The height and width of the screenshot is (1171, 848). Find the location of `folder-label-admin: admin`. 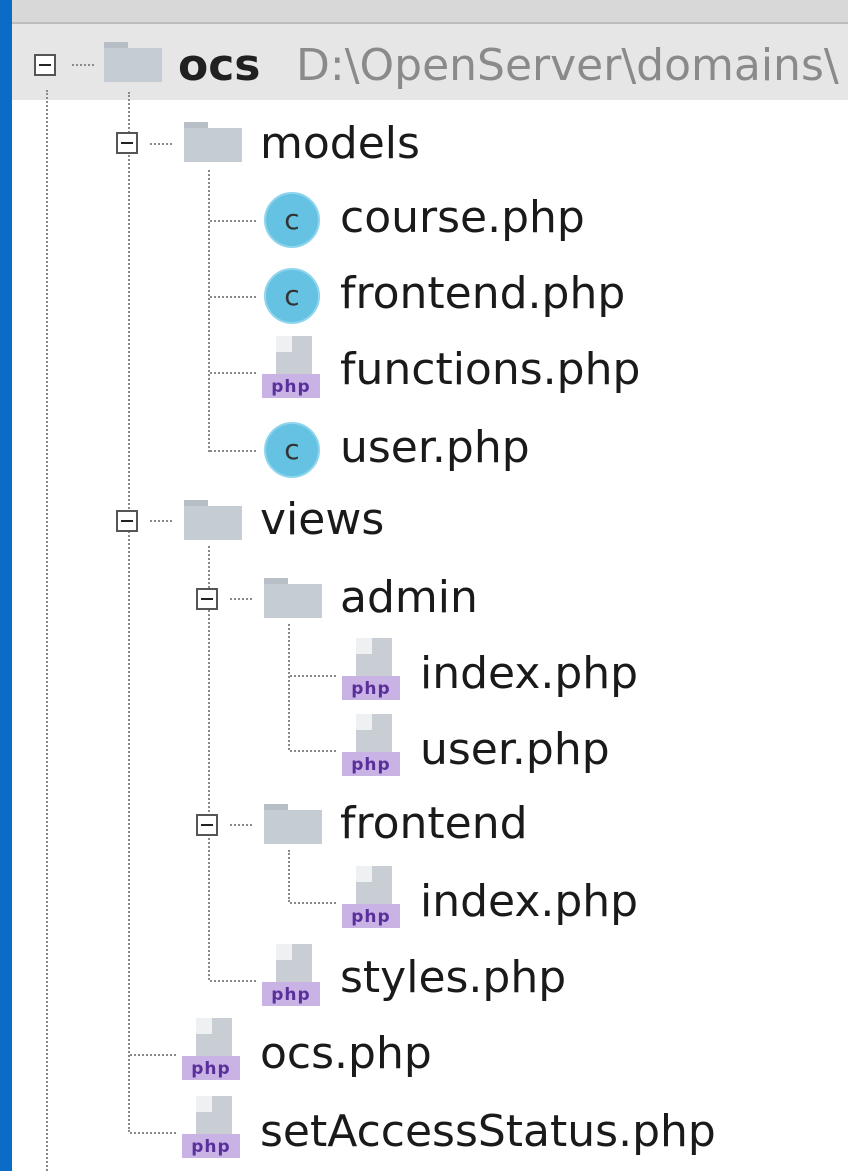

folder-label-admin: admin is located at coordinates (409, 597).